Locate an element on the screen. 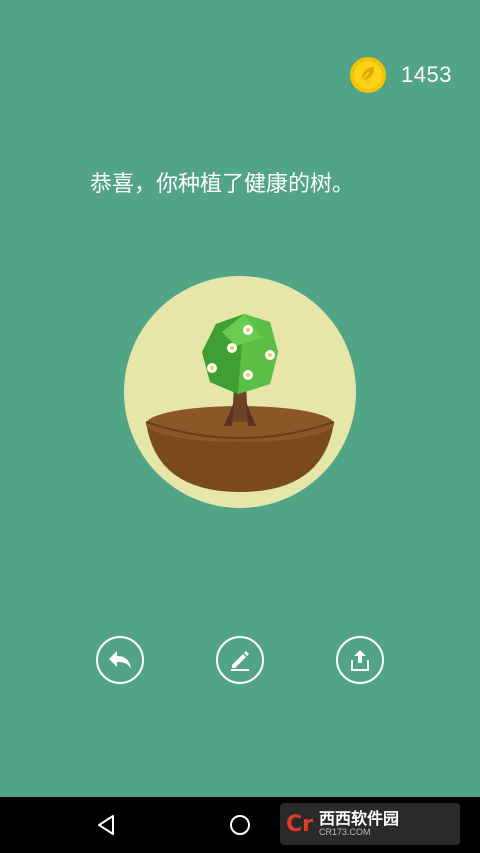 Image resolution: width=480 pixels, height=853 pixels. watermark-name: 西西软件园 is located at coordinates (359, 819).